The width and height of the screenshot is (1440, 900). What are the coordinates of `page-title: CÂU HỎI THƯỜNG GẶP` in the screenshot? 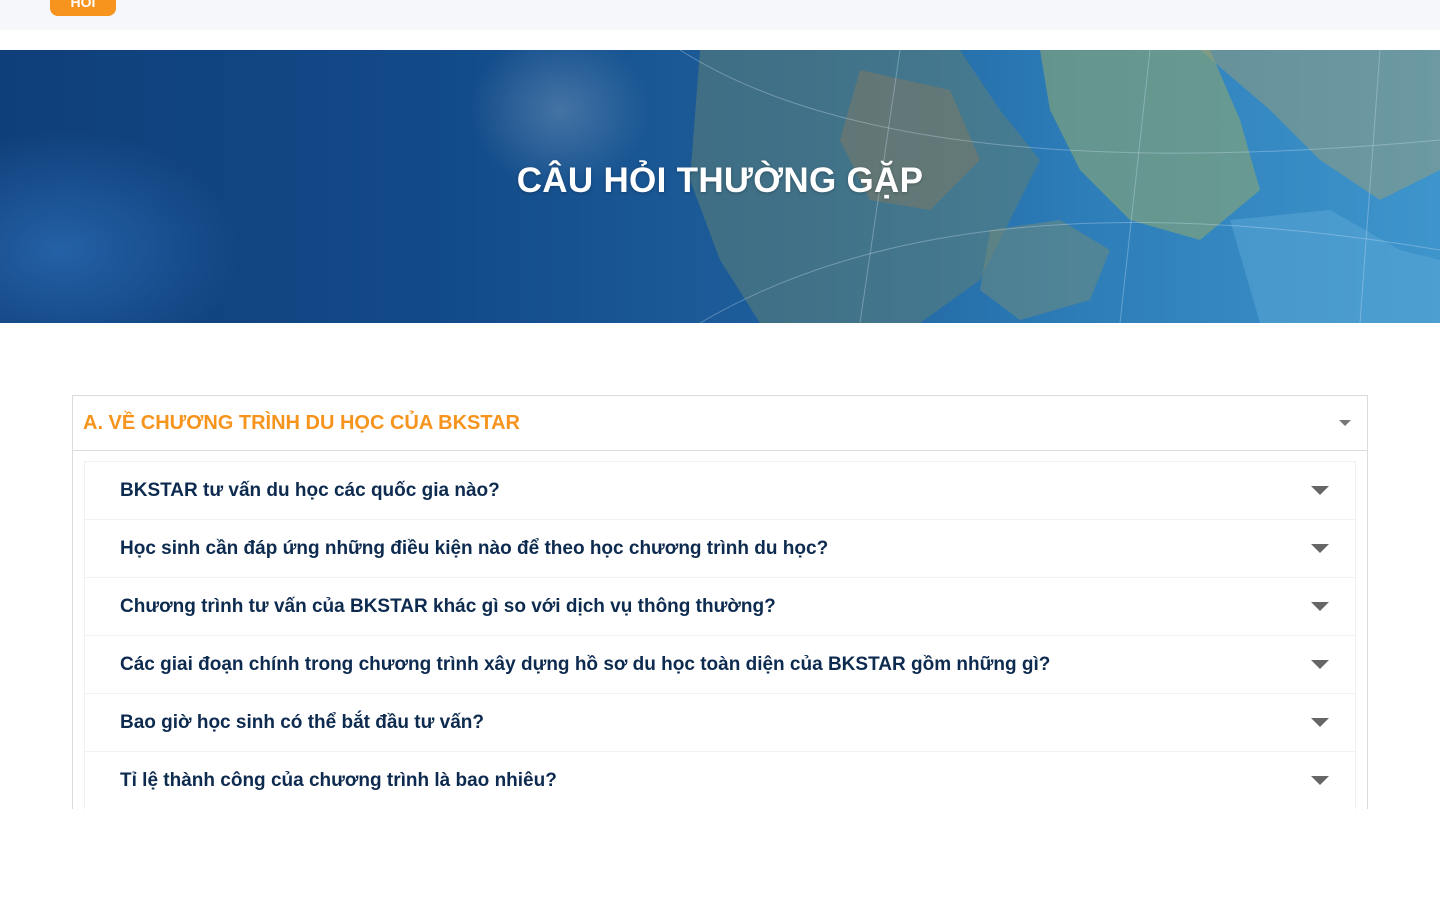 It's located at (720, 180).